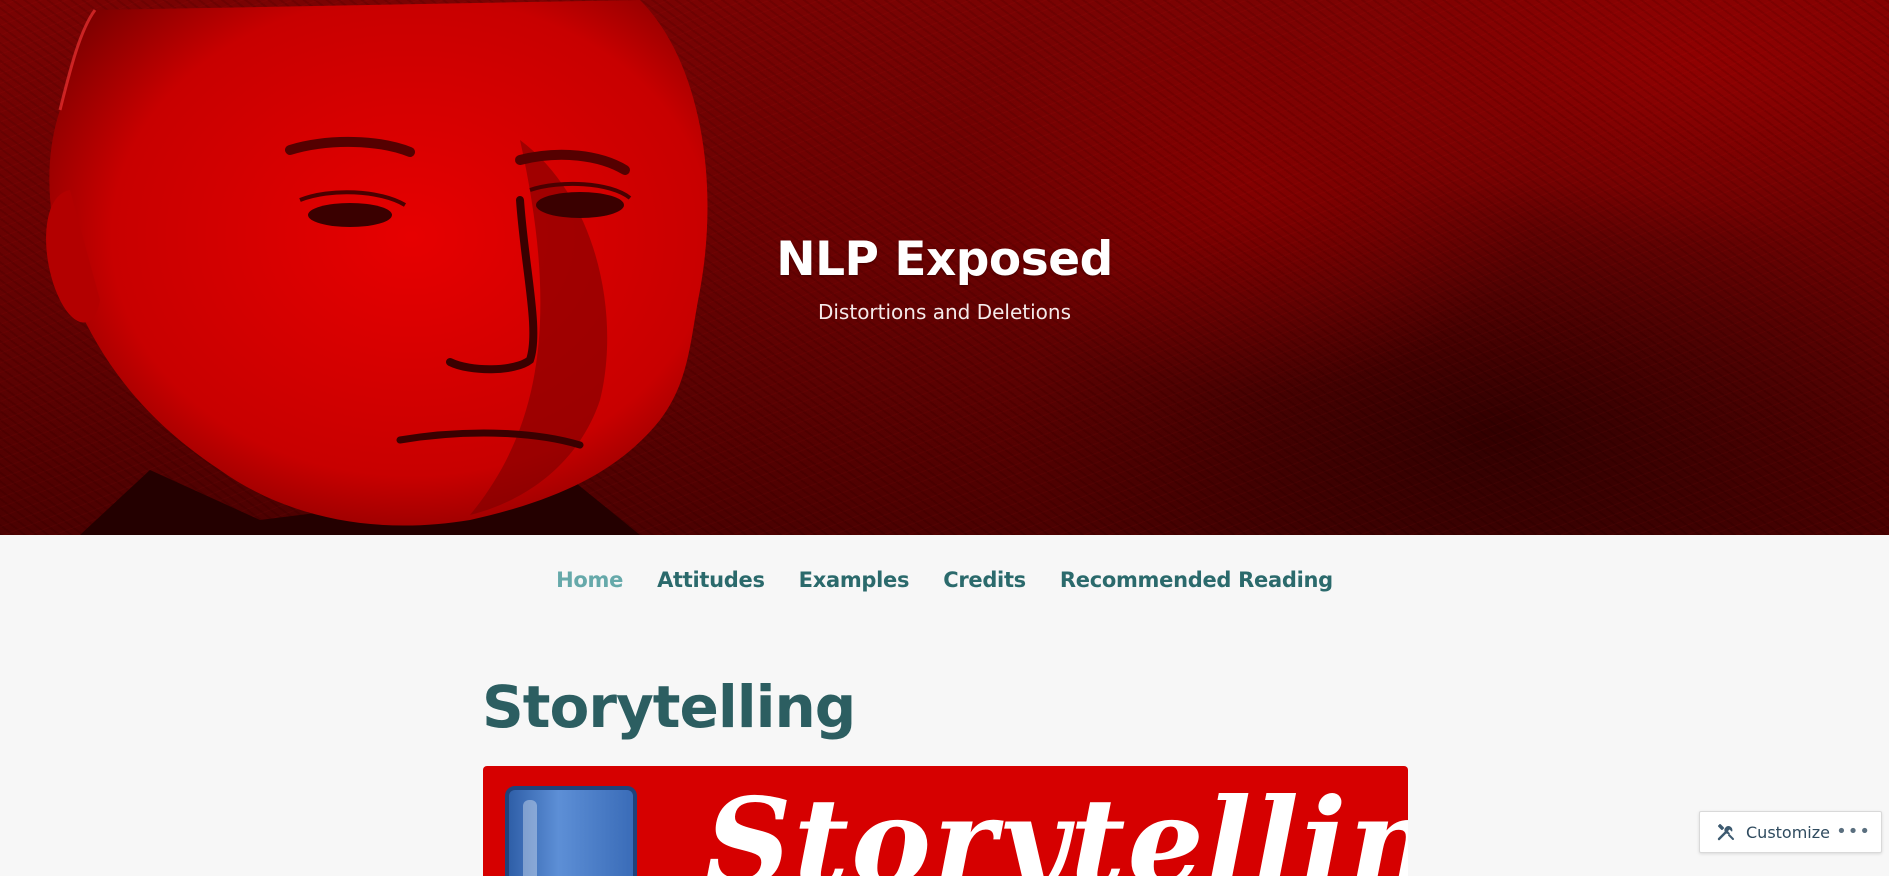 This screenshot has width=1889, height=876. What do you see at coordinates (571, 831) in the screenshot?
I see `glass-illustration` at bounding box center [571, 831].